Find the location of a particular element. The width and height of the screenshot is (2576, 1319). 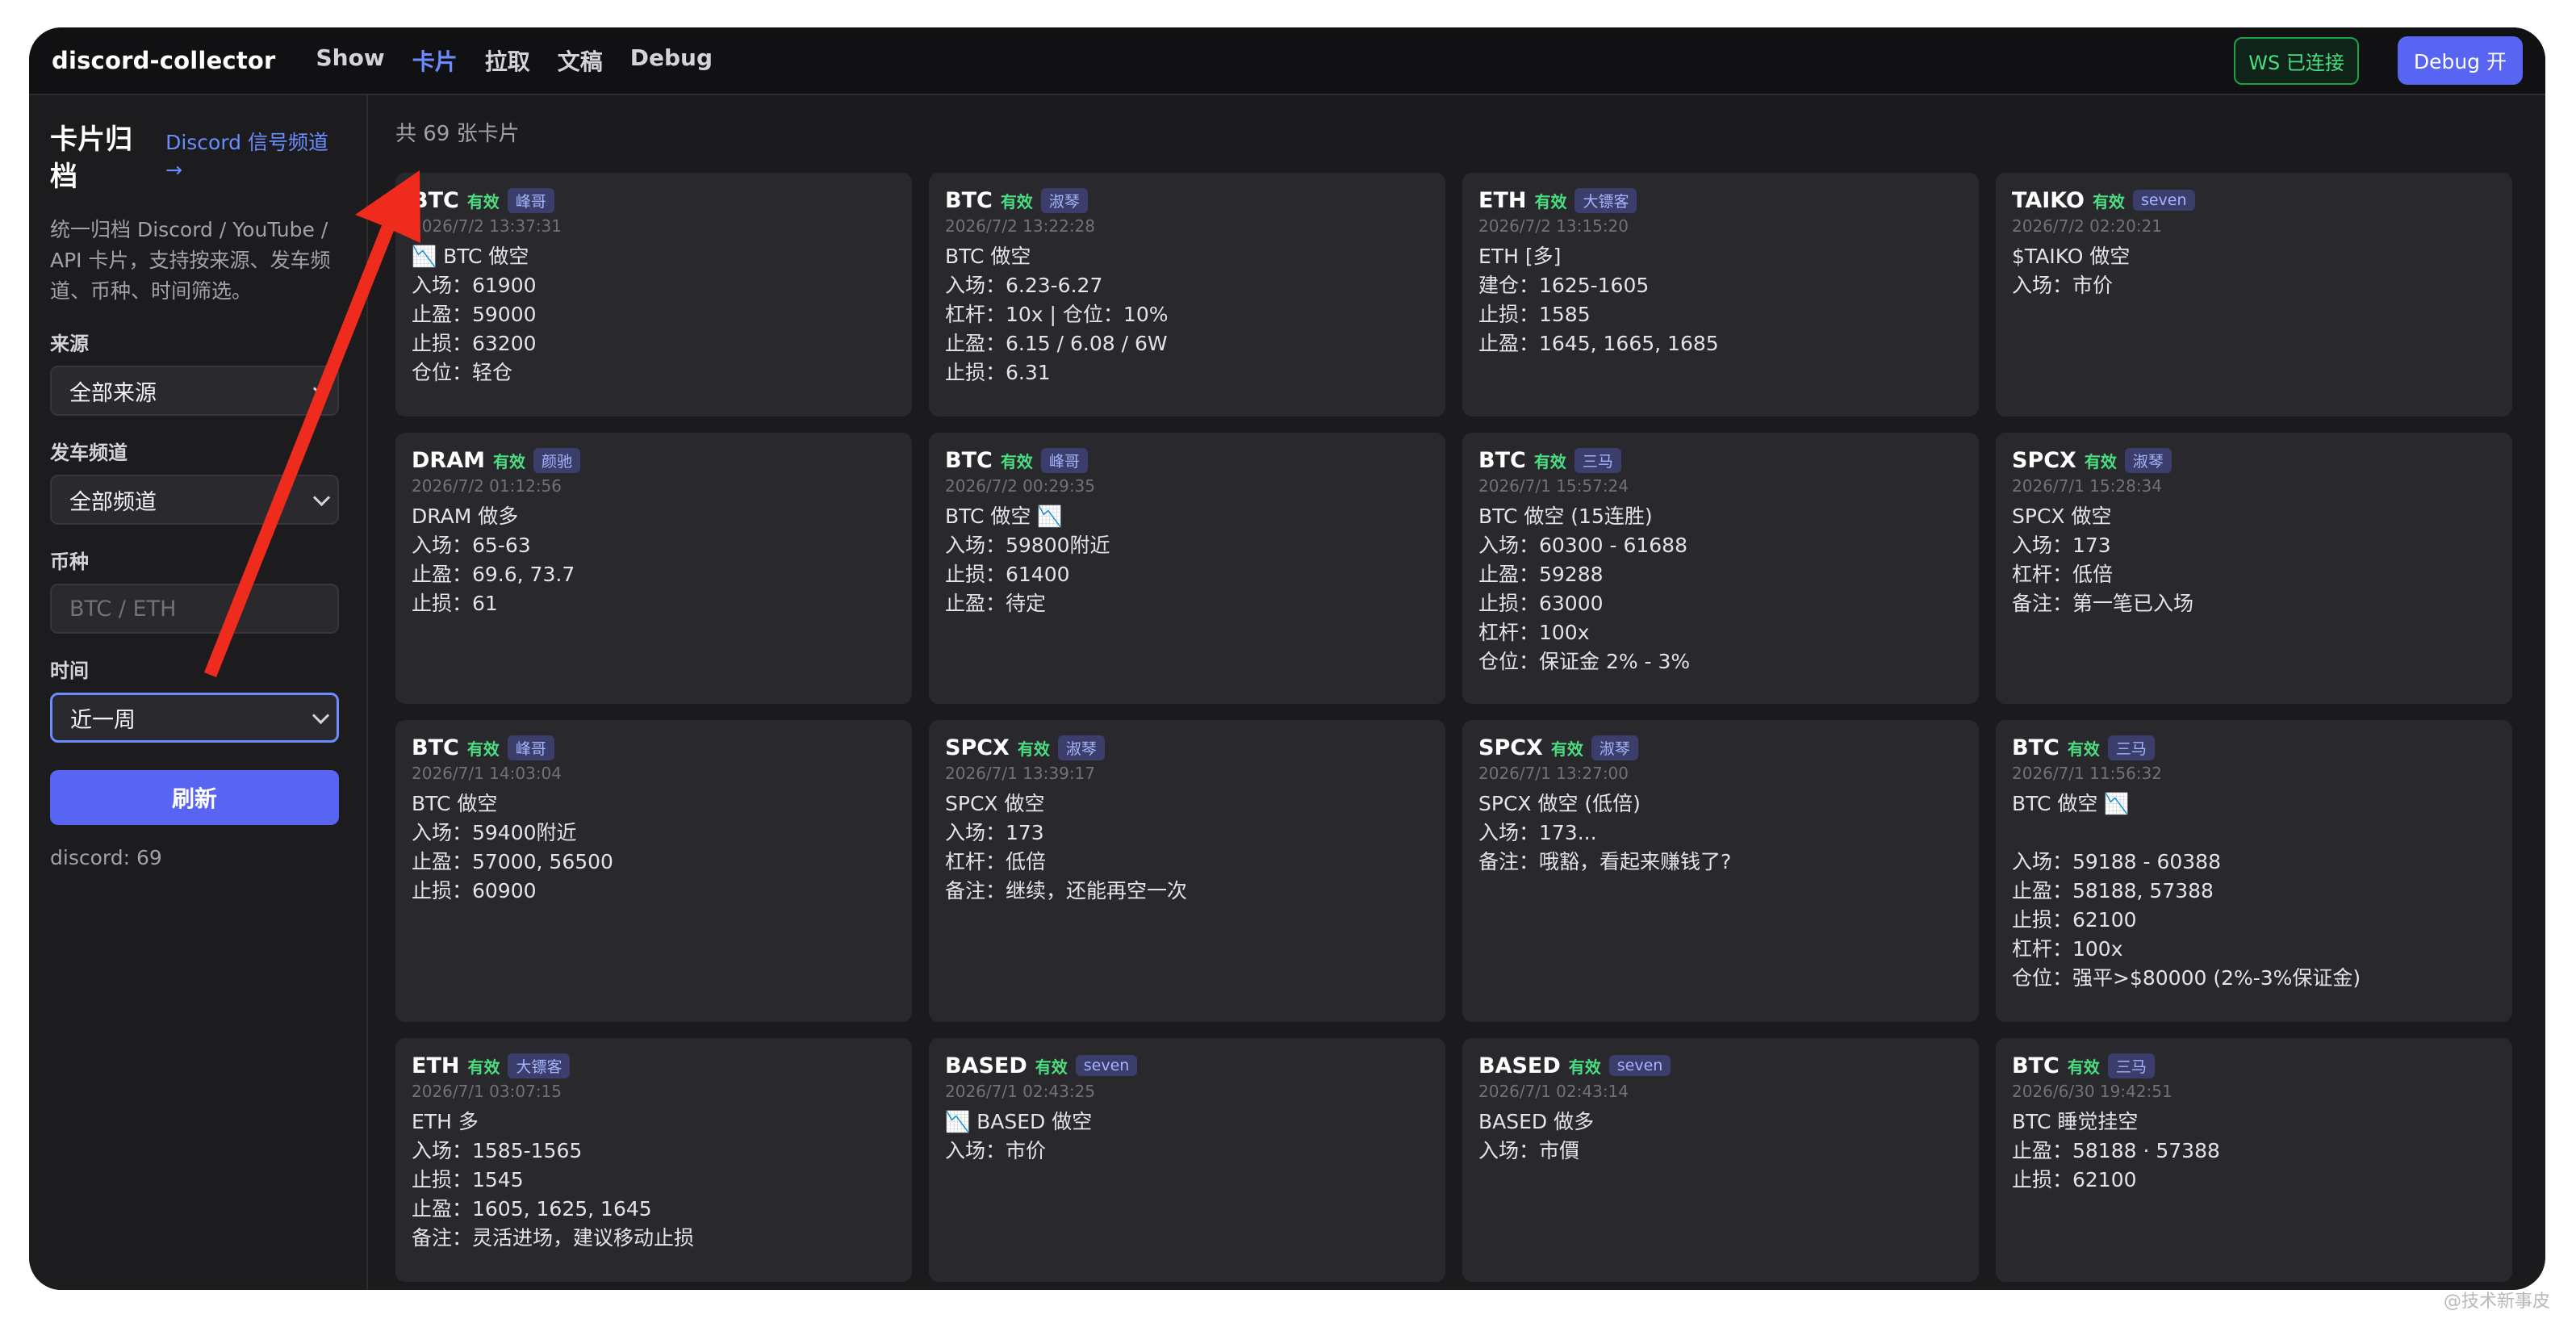

coin-input: BTC / ETH is located at coordinates (194, 609).